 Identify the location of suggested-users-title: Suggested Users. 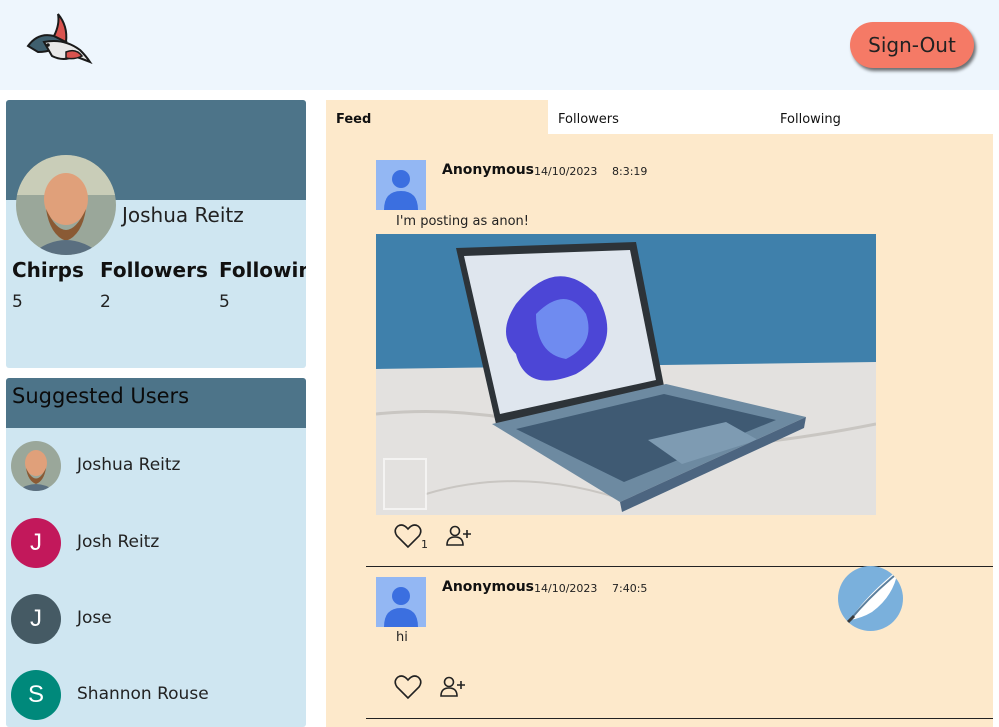
(101, 396).